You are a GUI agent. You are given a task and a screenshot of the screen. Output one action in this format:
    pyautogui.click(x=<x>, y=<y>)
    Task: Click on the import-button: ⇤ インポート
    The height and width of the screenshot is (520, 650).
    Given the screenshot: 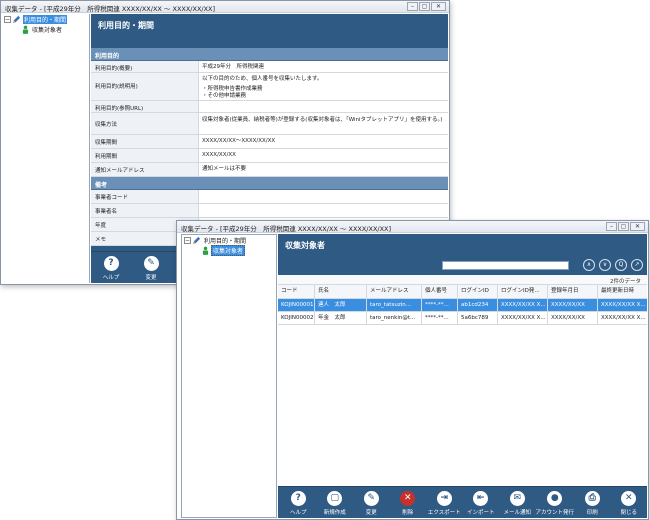 What is the action you would take?
    pyautogui.click(x=481, y=502)
    